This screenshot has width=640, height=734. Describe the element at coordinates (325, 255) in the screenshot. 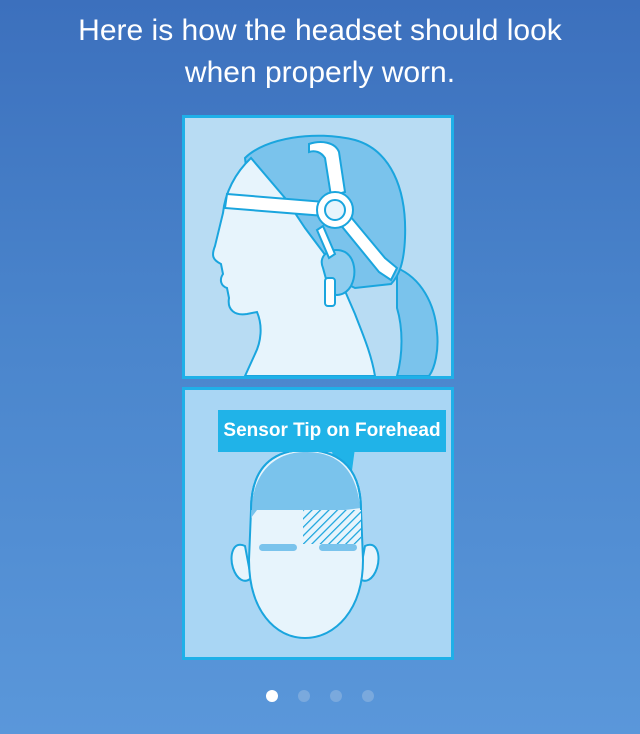

I see `headset-side-view-illustration` at that location.